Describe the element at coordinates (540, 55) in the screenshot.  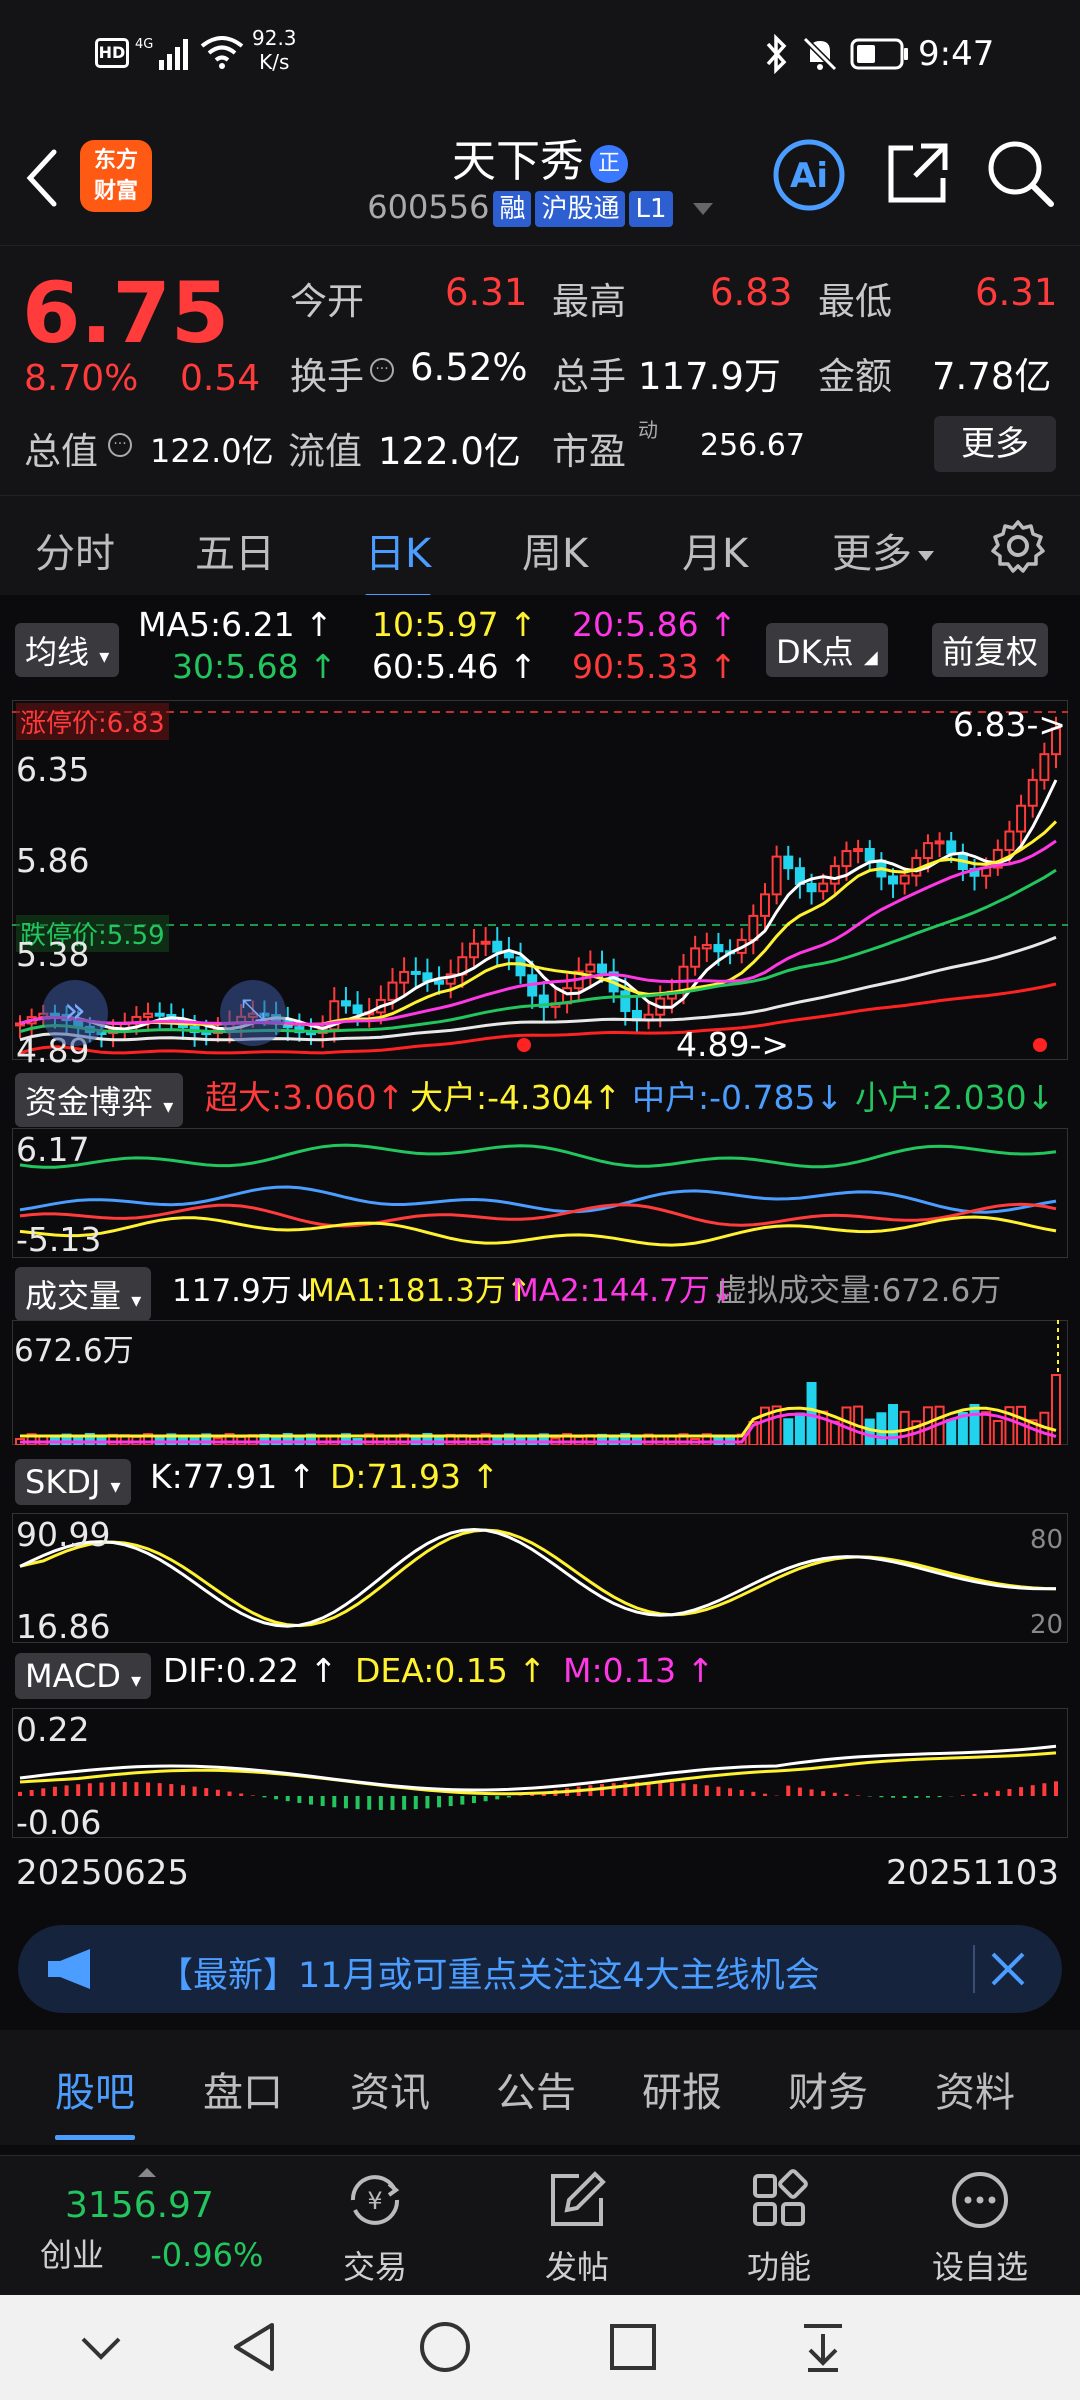
I see `status-bar: HD 4G 92.3 K/s 9:47` at that location.